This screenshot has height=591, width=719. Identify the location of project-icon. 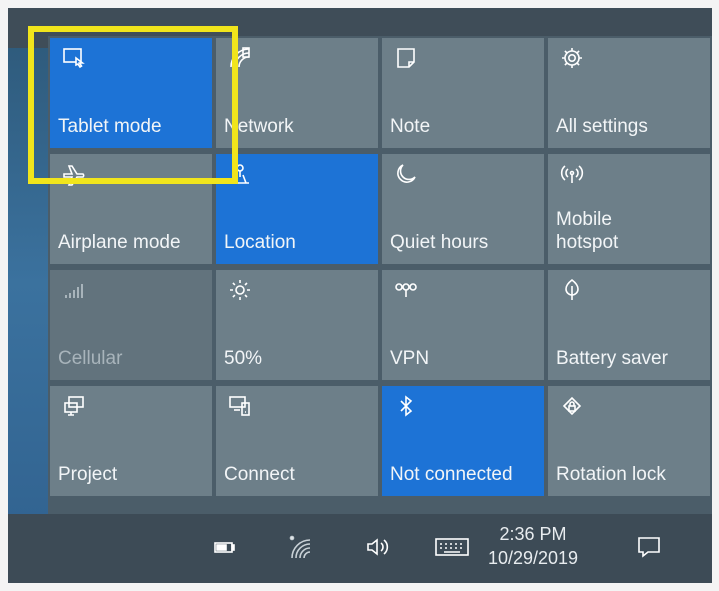
(74, 406).